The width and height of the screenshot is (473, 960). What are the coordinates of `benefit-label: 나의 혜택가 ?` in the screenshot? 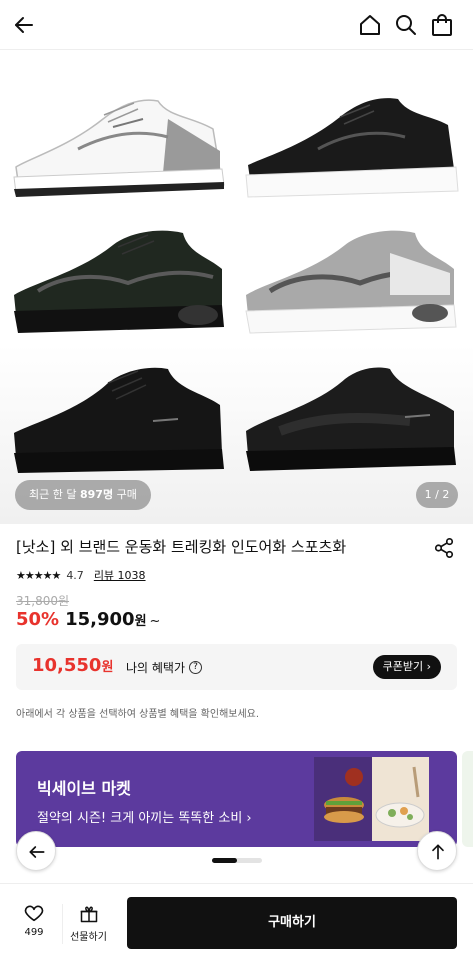 It's located at (164, 667).